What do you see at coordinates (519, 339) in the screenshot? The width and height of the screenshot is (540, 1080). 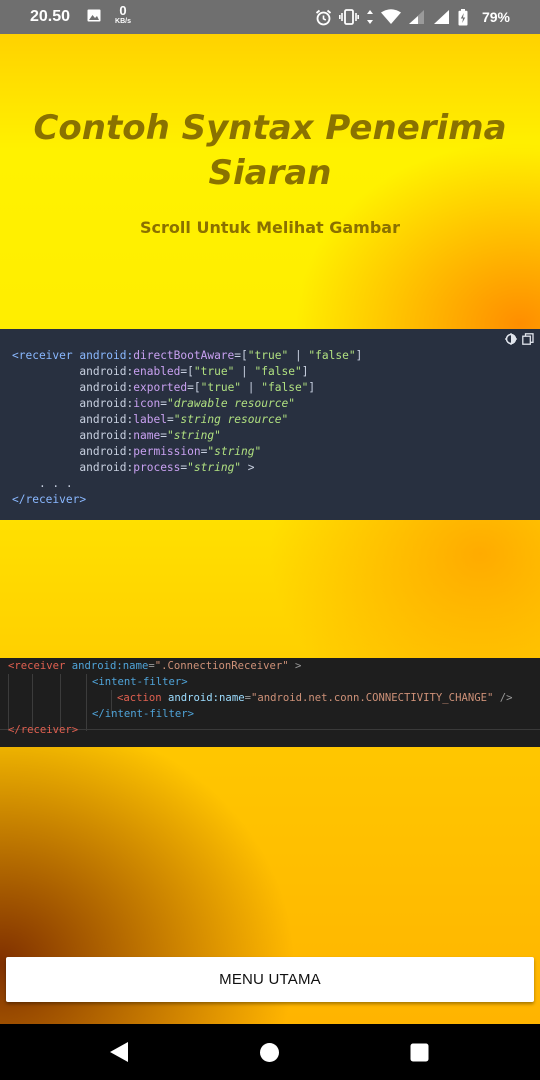 I see `code-toolbar` at bounding box center [519, 339].